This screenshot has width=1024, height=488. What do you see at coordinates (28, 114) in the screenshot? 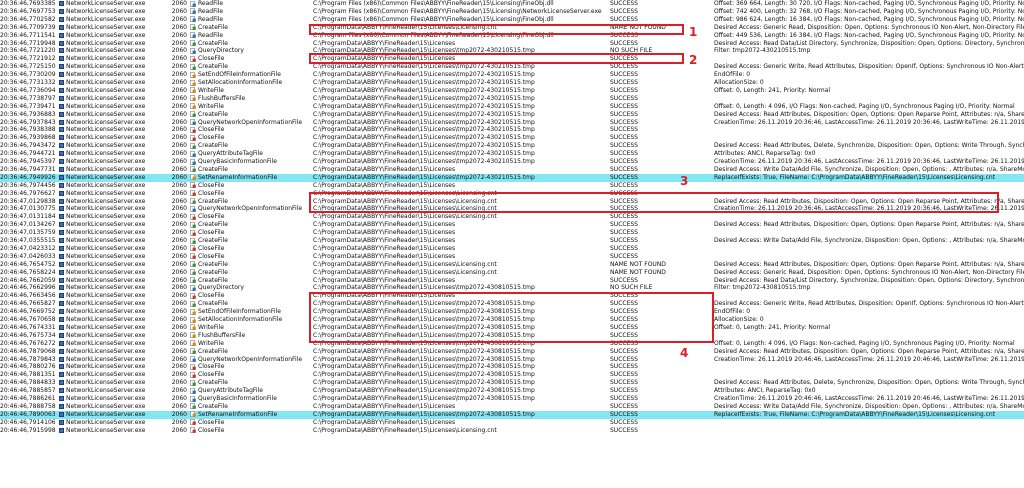
I see `time-cell-text: 20:36:46,7936883` at bounding box center [28, 114].